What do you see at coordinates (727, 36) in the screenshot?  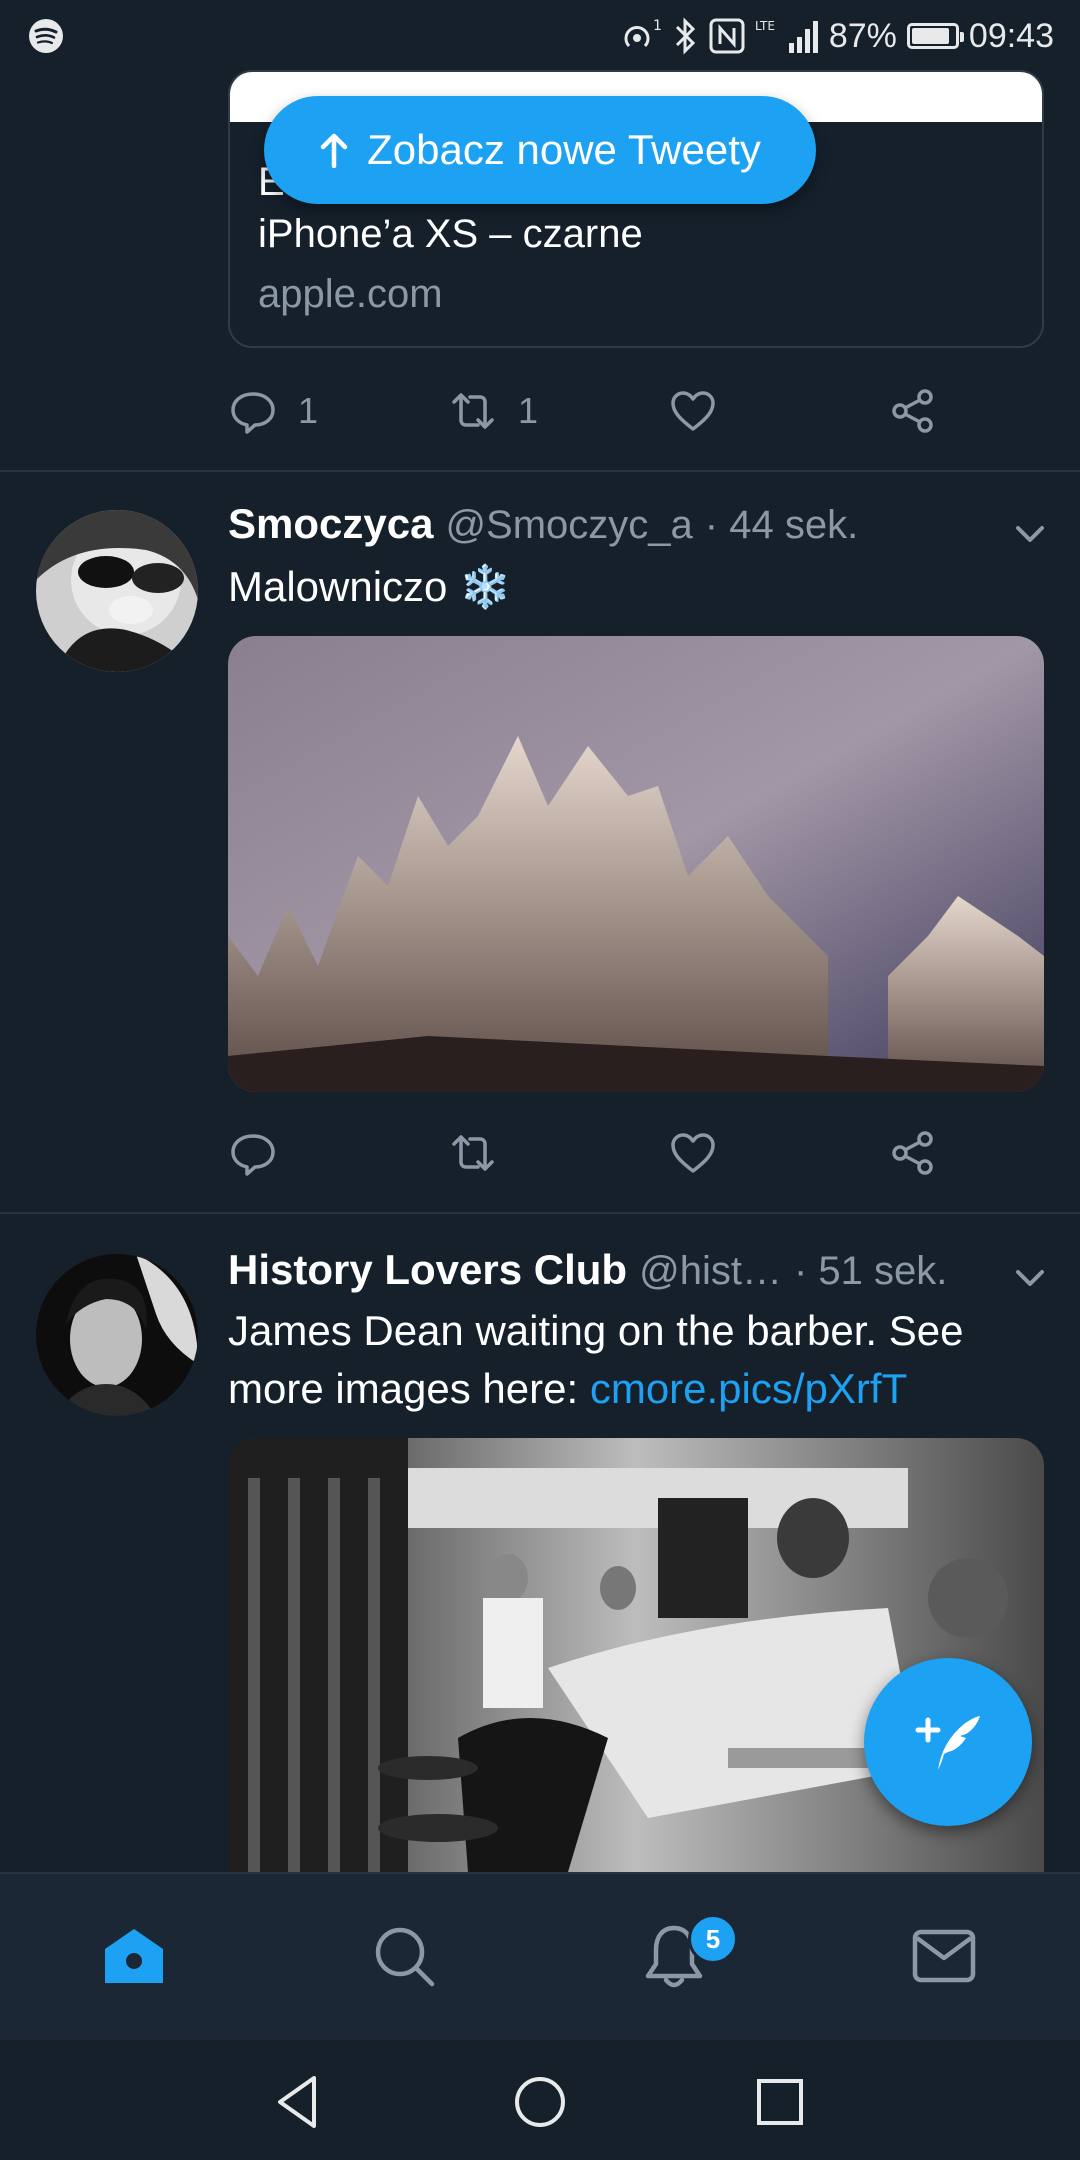 I see `nfc-icon` at bounding box center [727, 36].